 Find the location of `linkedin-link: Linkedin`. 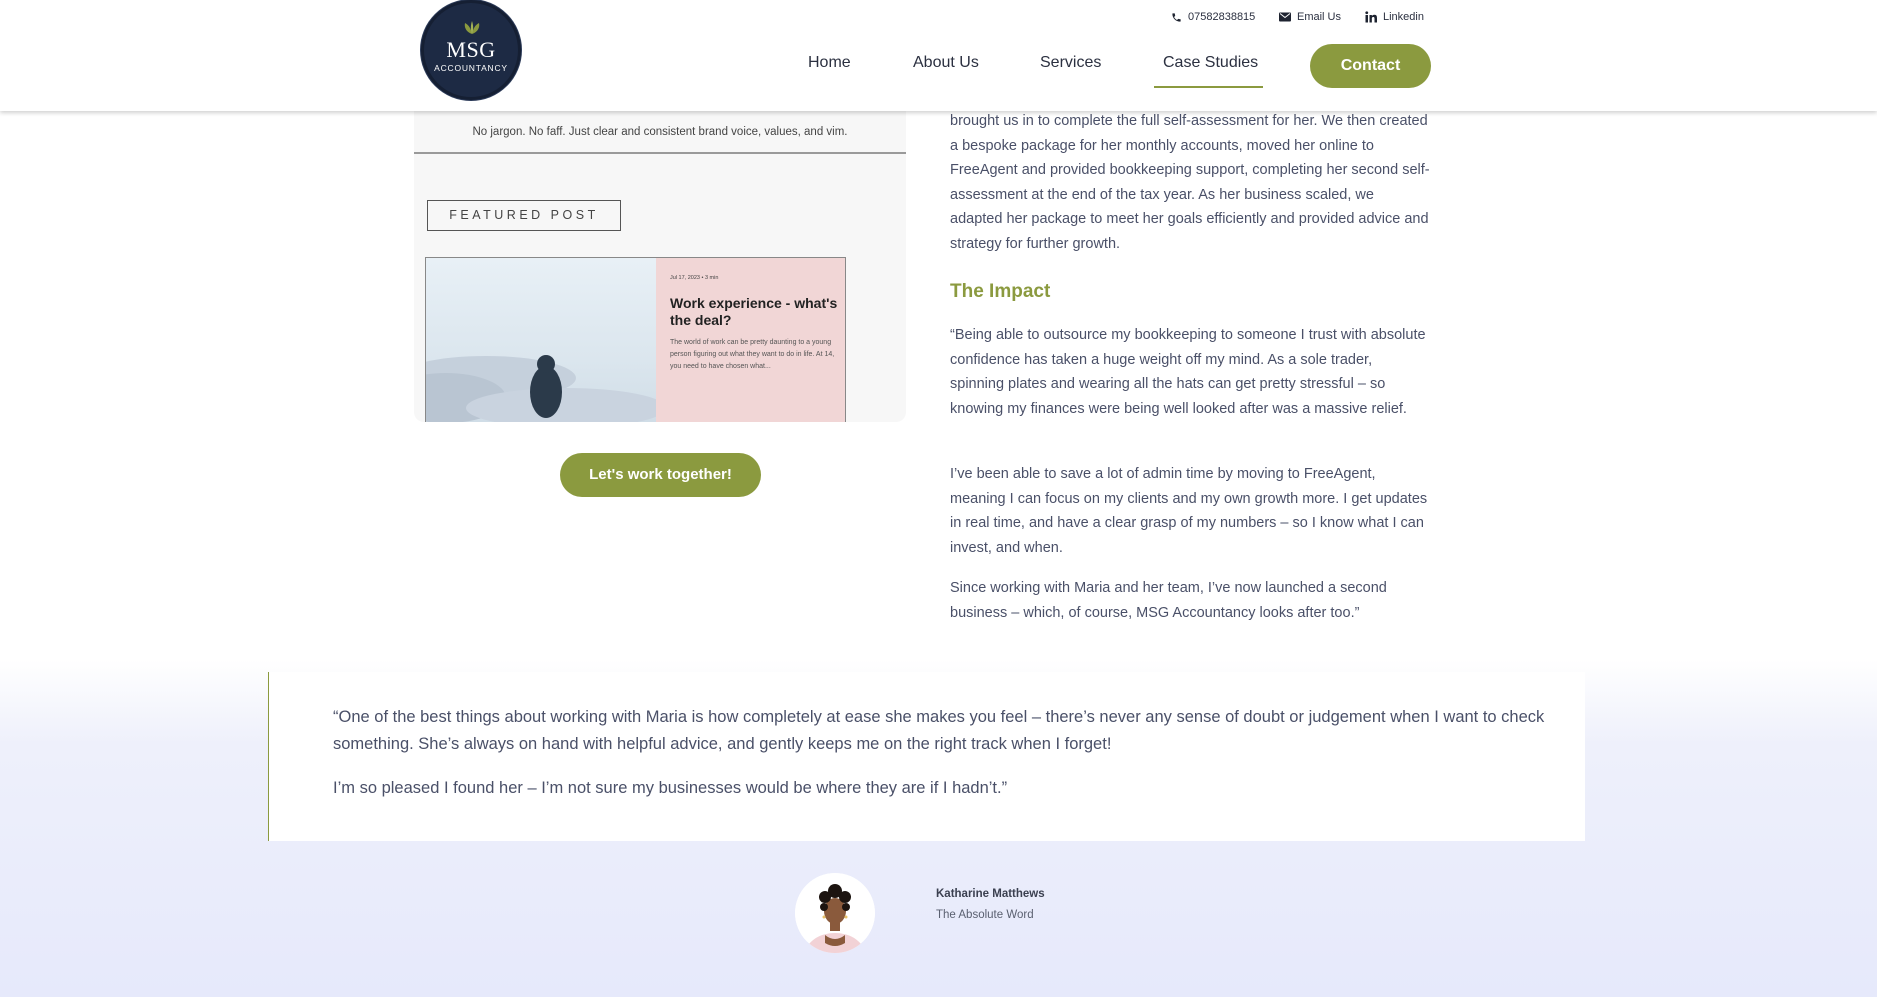

linkedin-link: Linkedin is located at coordinates (1394, 17).